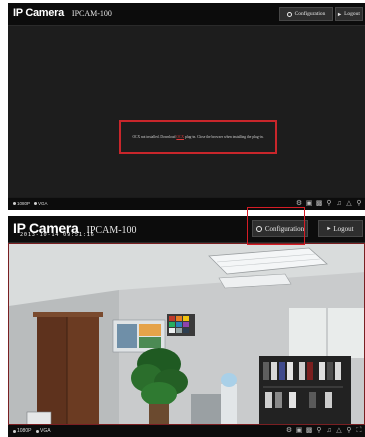  Describe the element at coordinates (289, 14) in the screenshot. I see `gear-icon` at that location.